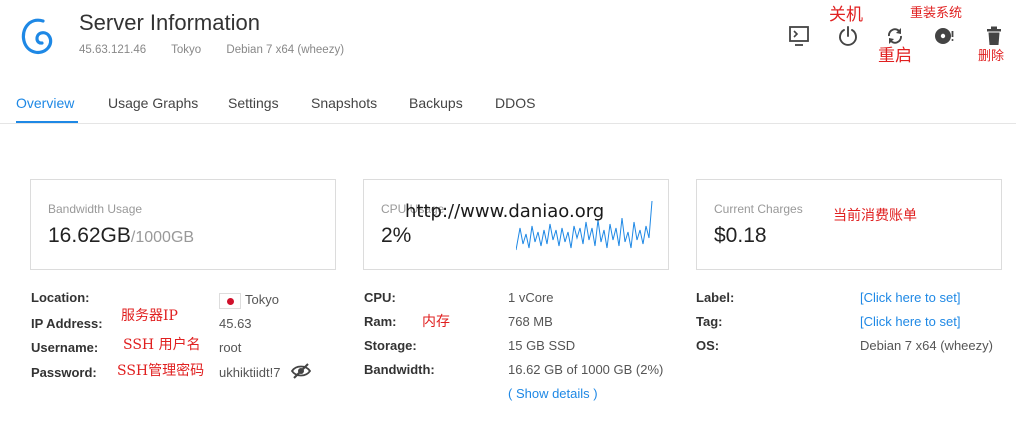  Describe the element at coordinates (344, 103) in the screenshot. I see `tab-snapshots: Snapshots` at that location.